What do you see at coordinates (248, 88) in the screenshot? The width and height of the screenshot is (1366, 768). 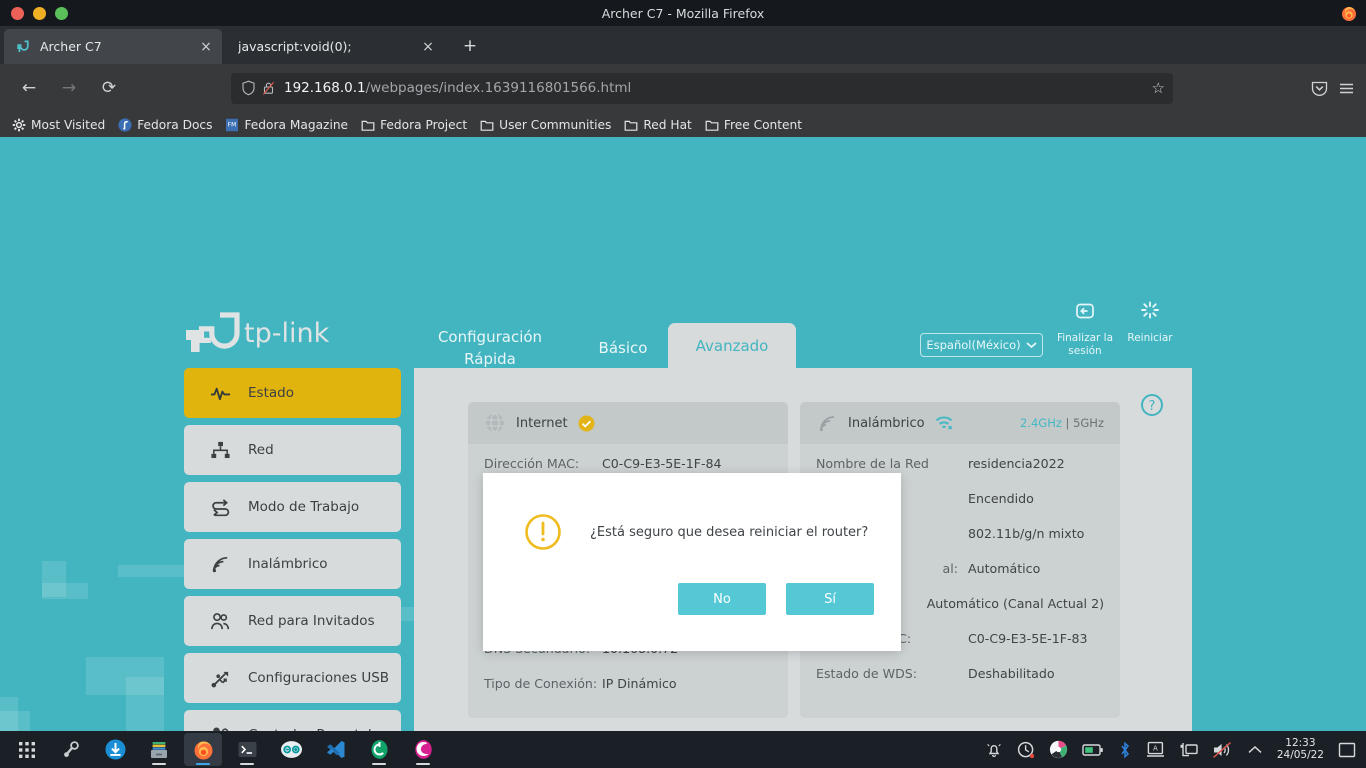 I see `shield-icon` at bounding box center [248, 88].